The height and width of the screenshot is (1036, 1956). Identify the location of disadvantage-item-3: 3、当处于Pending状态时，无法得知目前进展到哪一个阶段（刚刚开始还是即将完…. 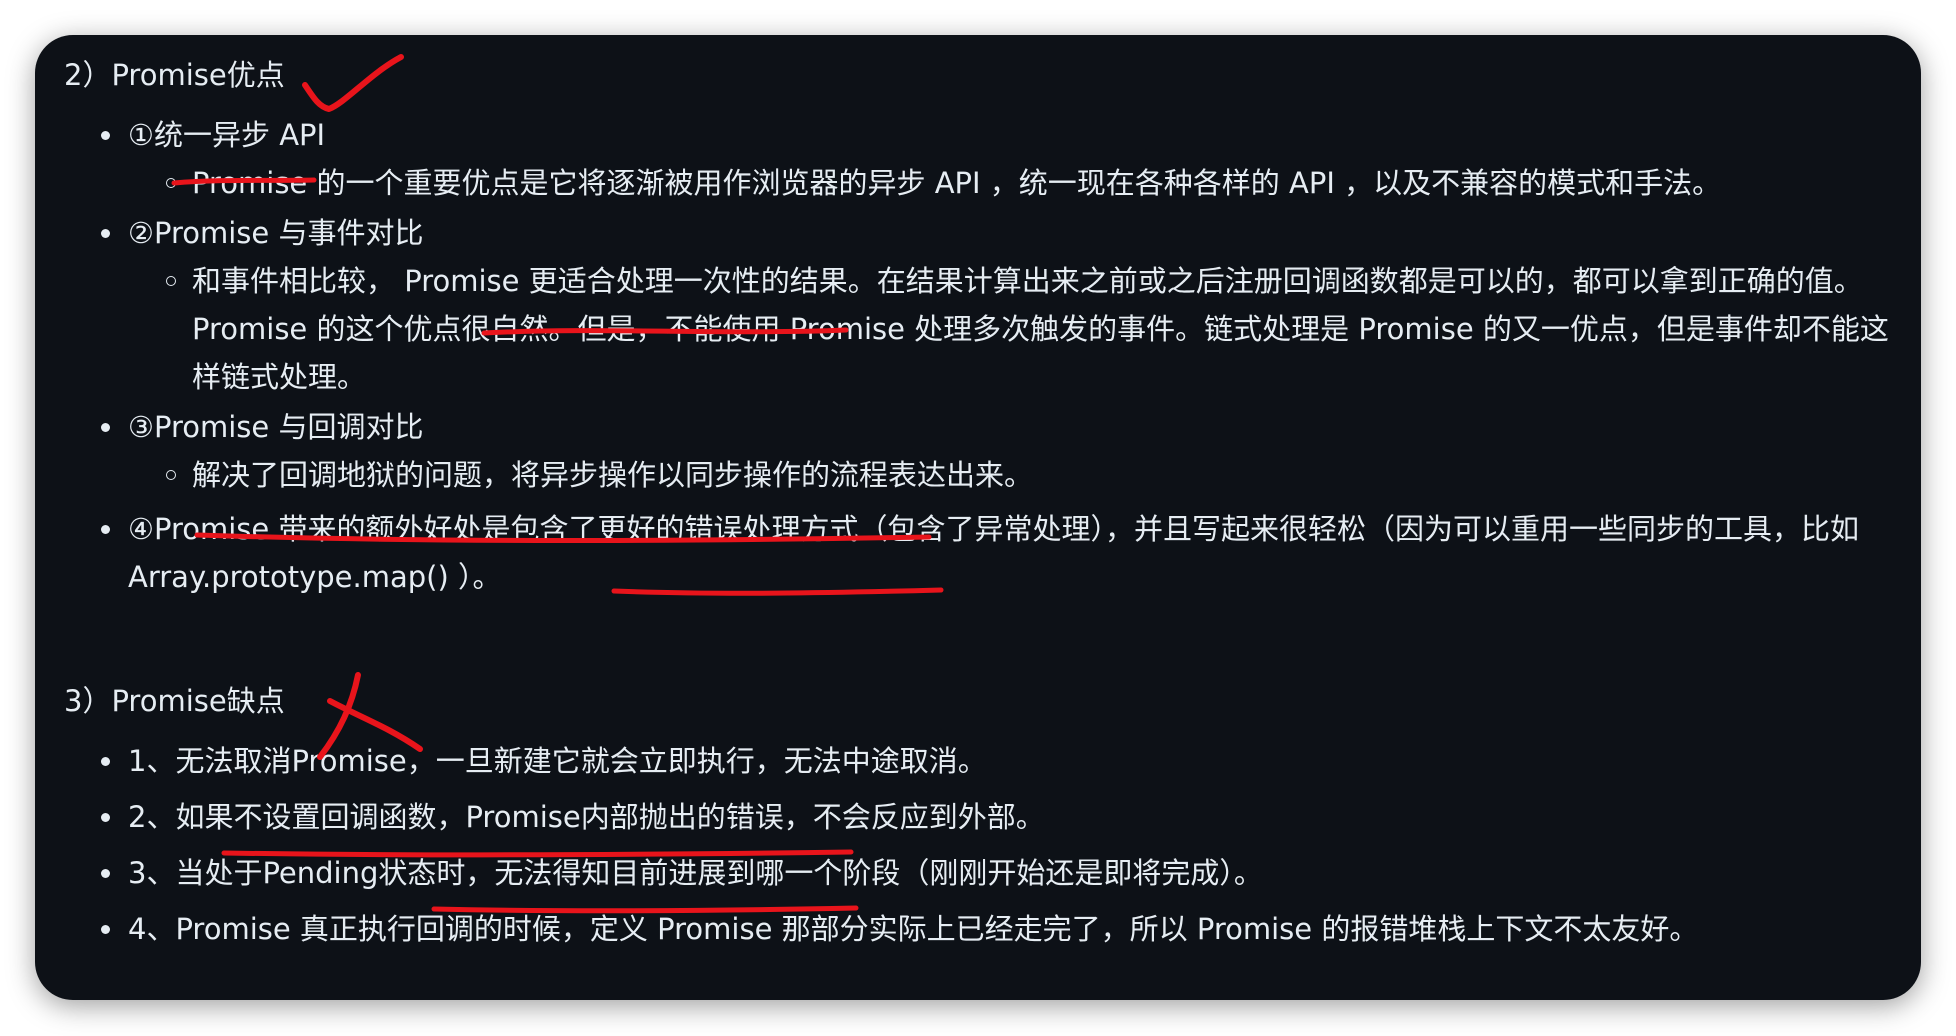
(970, 873).